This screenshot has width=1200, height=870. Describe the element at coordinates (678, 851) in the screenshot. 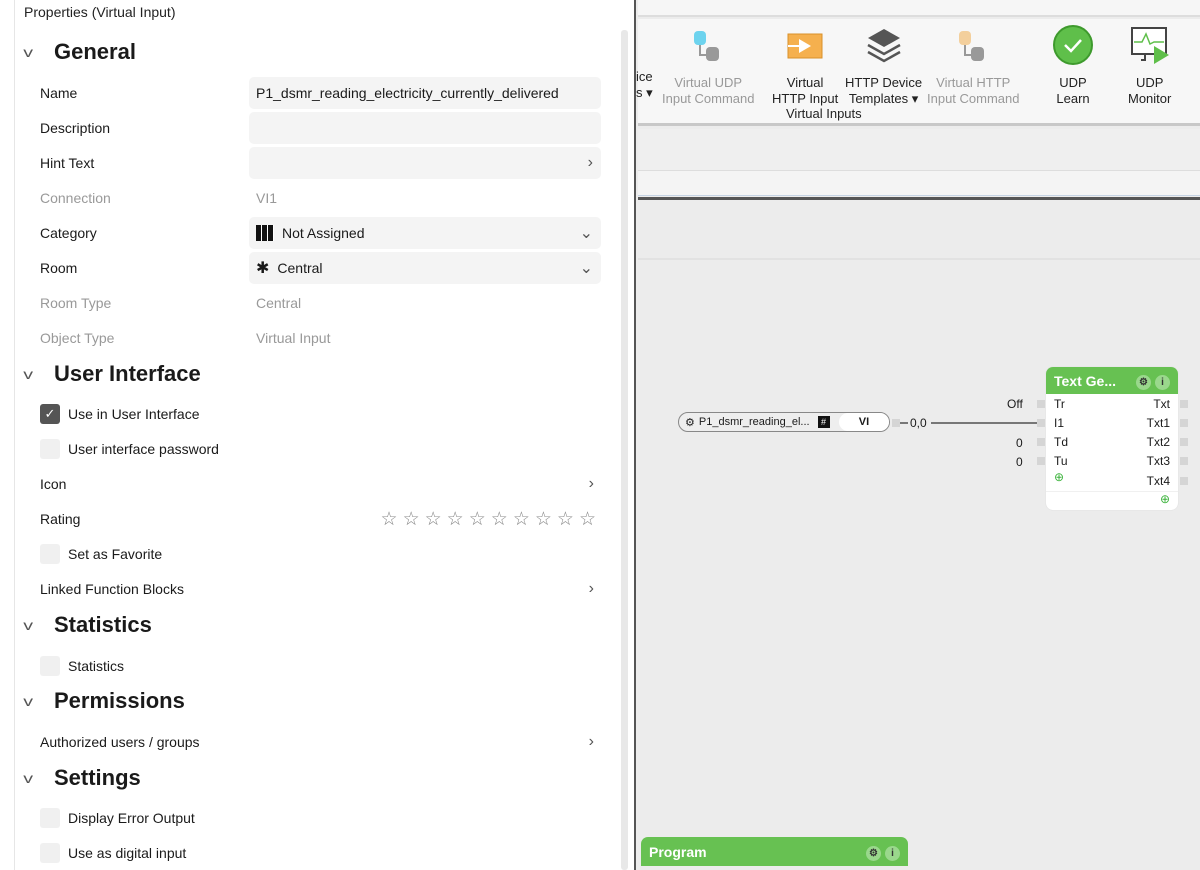

I see `program-title: Program` at that location.